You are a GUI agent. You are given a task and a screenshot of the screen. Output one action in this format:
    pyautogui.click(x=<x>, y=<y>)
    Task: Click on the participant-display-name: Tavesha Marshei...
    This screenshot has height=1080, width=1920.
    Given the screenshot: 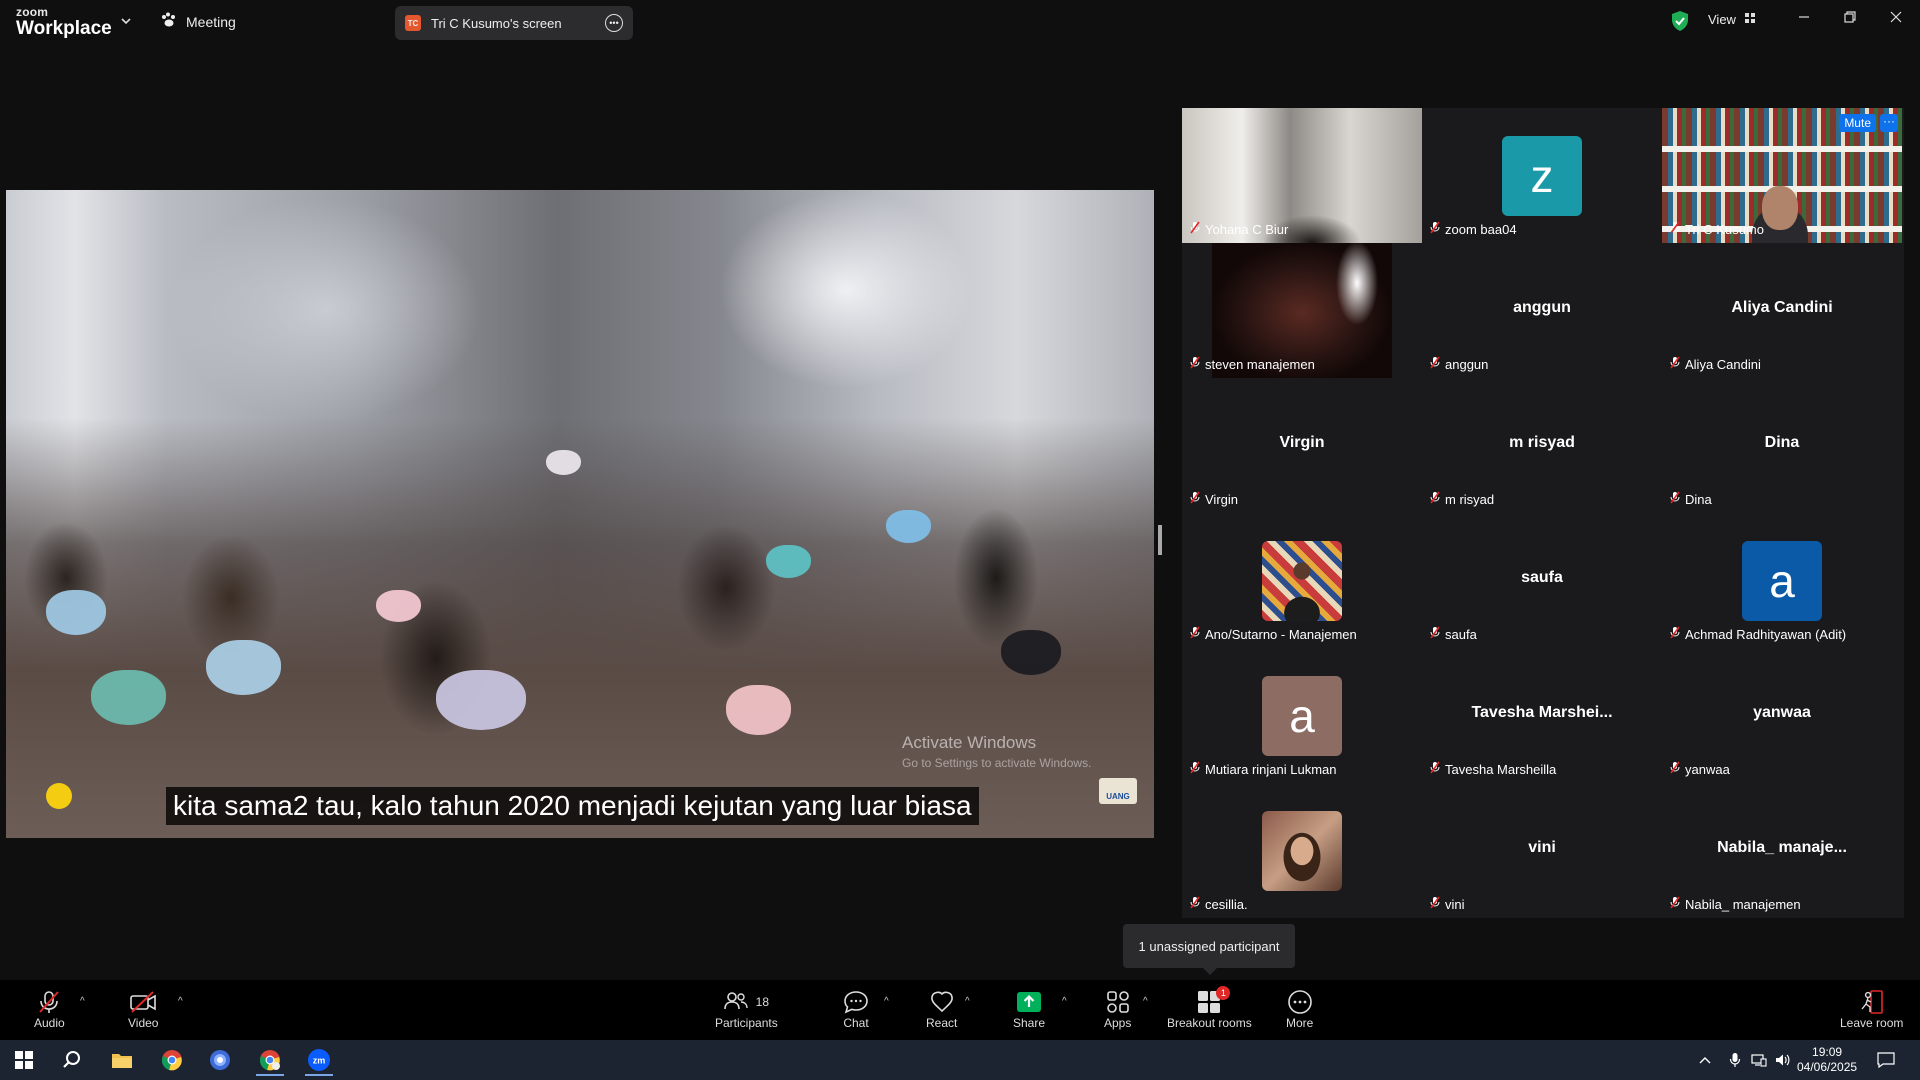 What is the action you would take?
    pyautogui.click(x=1542, y=712)
    